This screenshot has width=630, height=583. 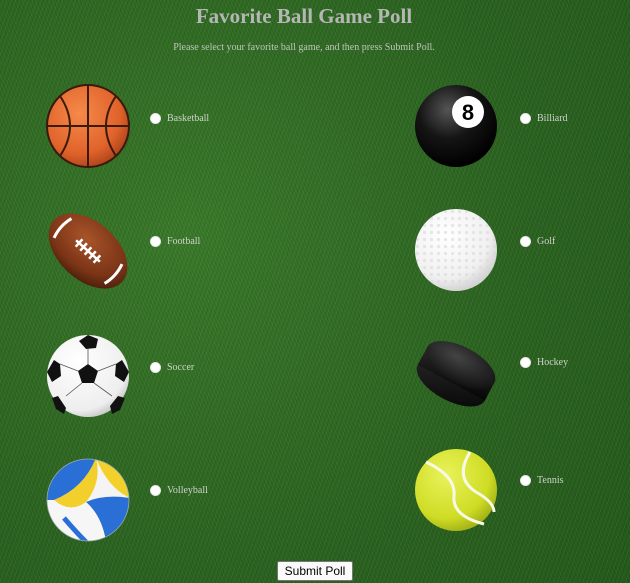 What do you see at coordinates (546, 241) in the screenshot?
I see `option-label-golf: Golf` at bounding box center [546, 241].